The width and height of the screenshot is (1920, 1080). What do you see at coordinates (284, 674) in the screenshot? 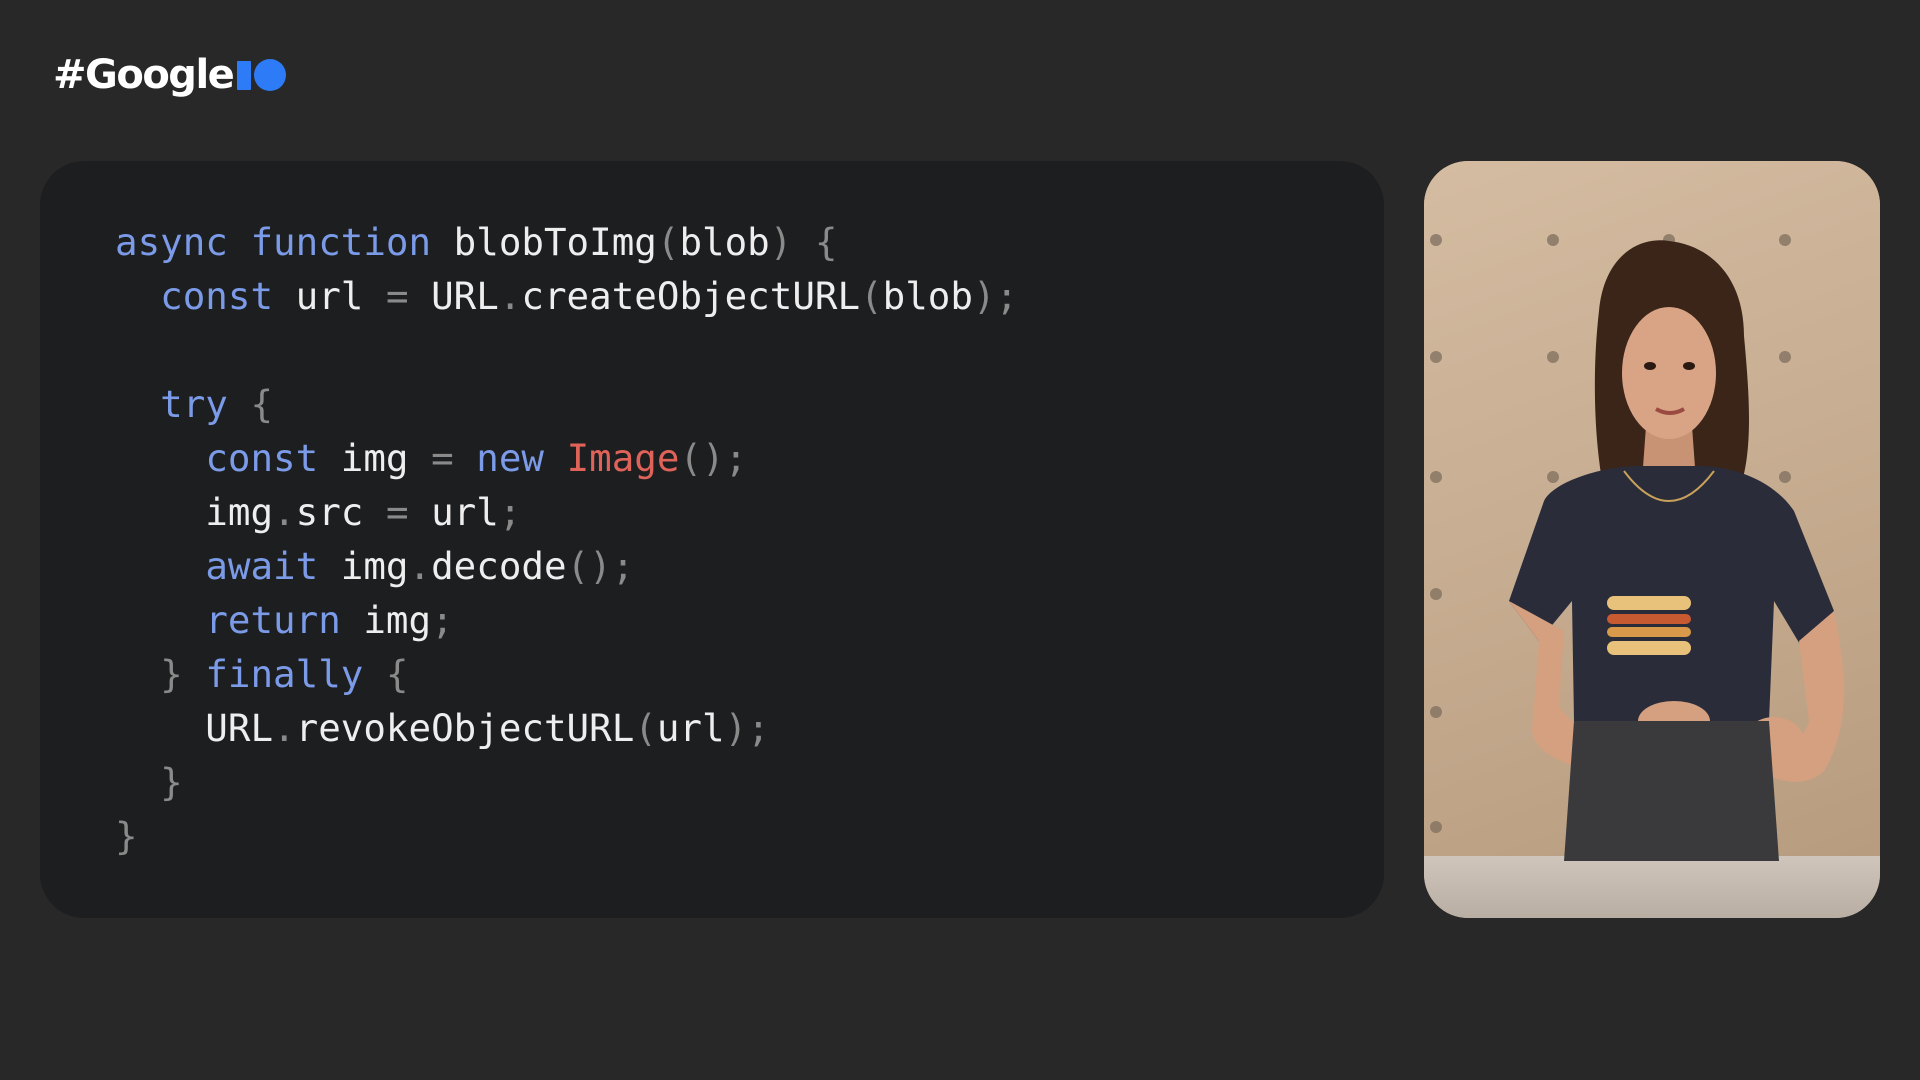
I see `code-token: finally` at bounding box center [284, 674].